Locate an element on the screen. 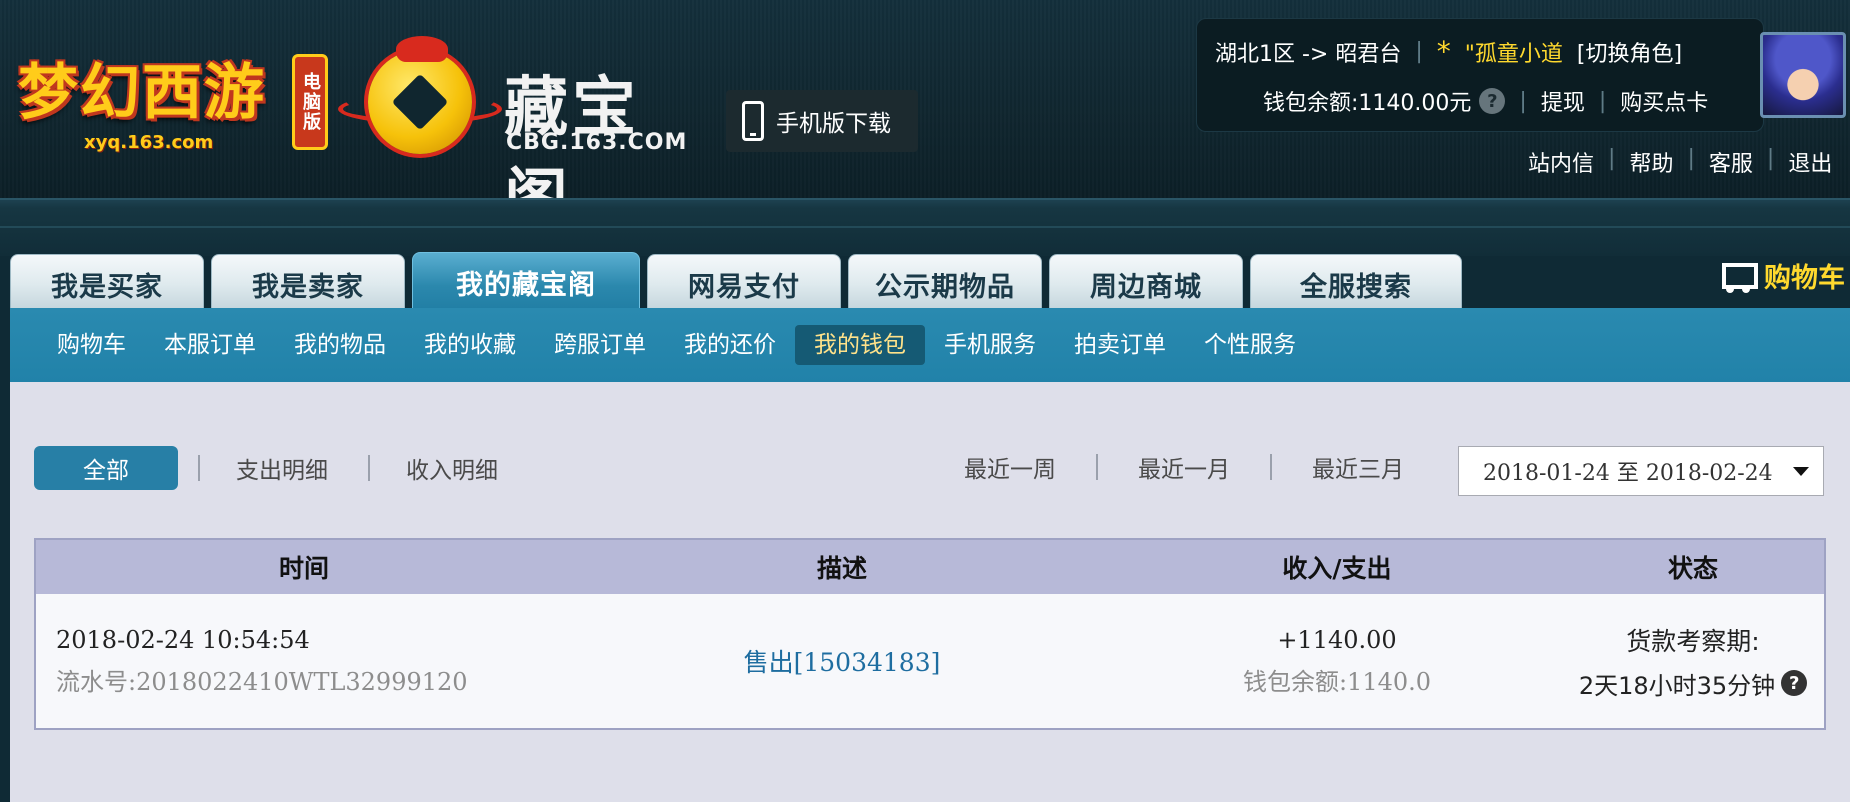 The image size is (1850, 802). header-band is located at coordinates (925, 227).